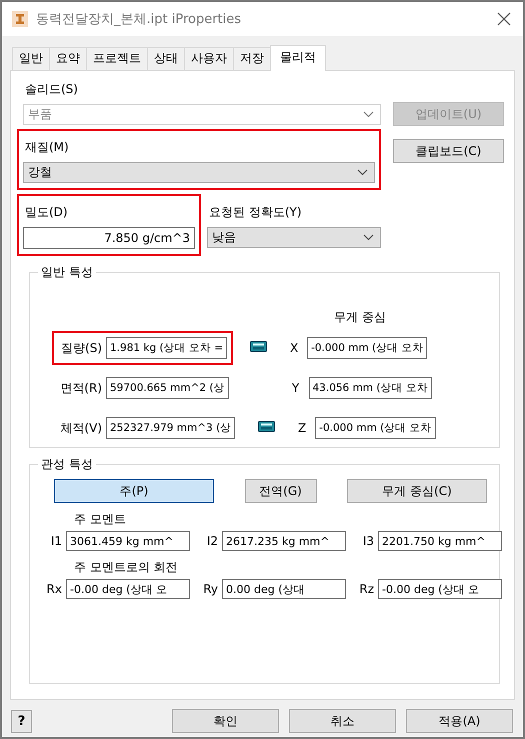  Describe the element at coordinates (417, 491) in the screenshot. I see `inertia-mode-button: 무게 중심(C)` at that location.